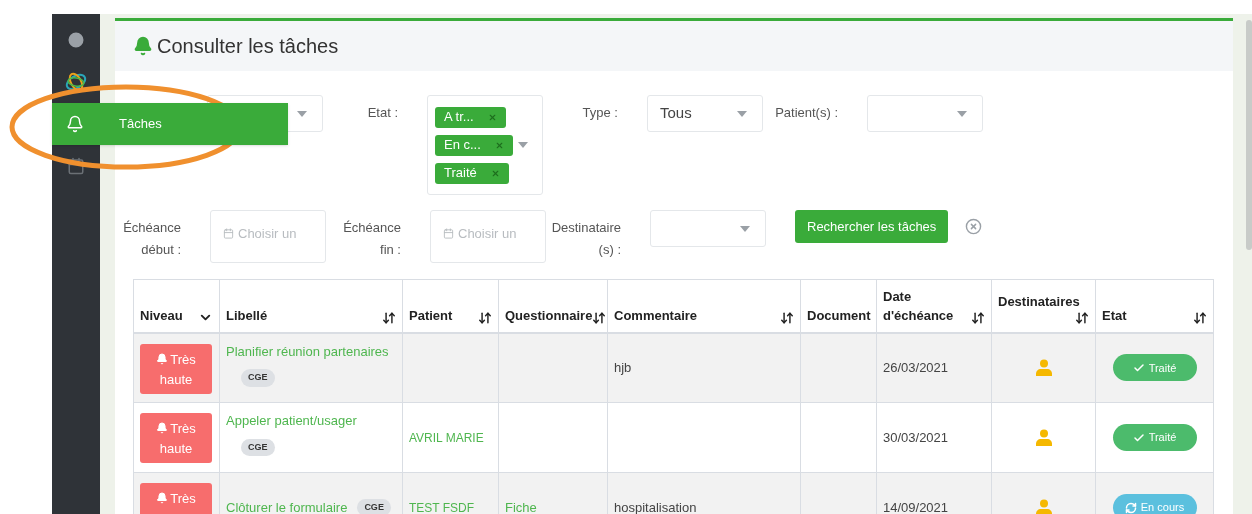 The image size is (1252, 514). Describe the element at coordinates (872, 226) in the screenshot. I see `search-button: Rechercher les tâches` at that location.